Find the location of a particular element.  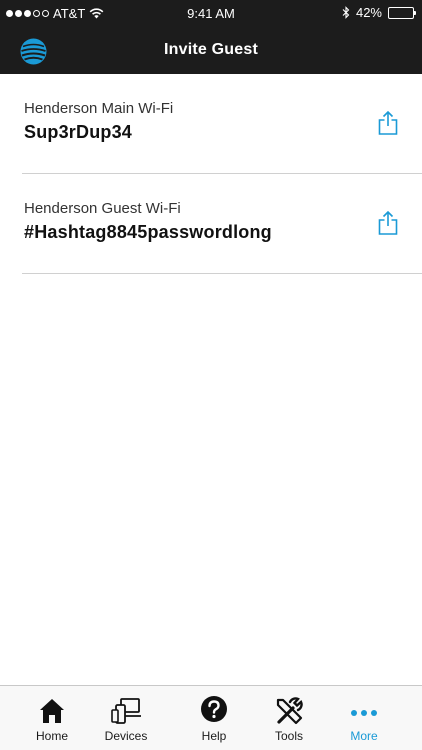

tab-label: Help is located at coordinates (214, 736).